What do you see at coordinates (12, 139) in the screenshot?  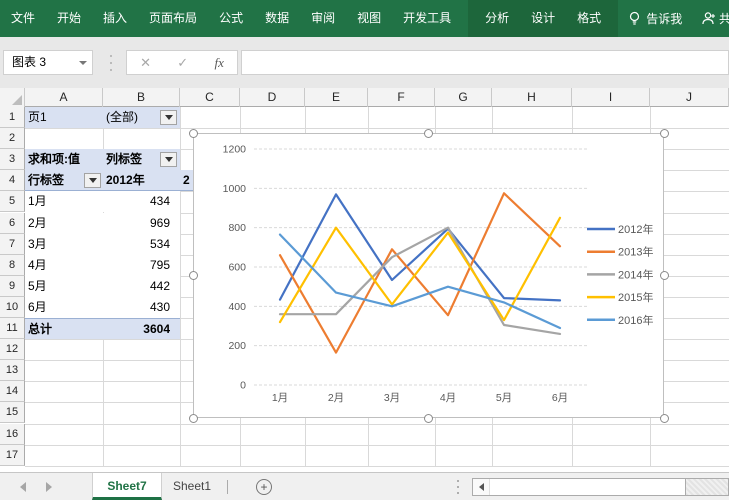 I see `row-header-2: 2` at bounding box center [12, 139].